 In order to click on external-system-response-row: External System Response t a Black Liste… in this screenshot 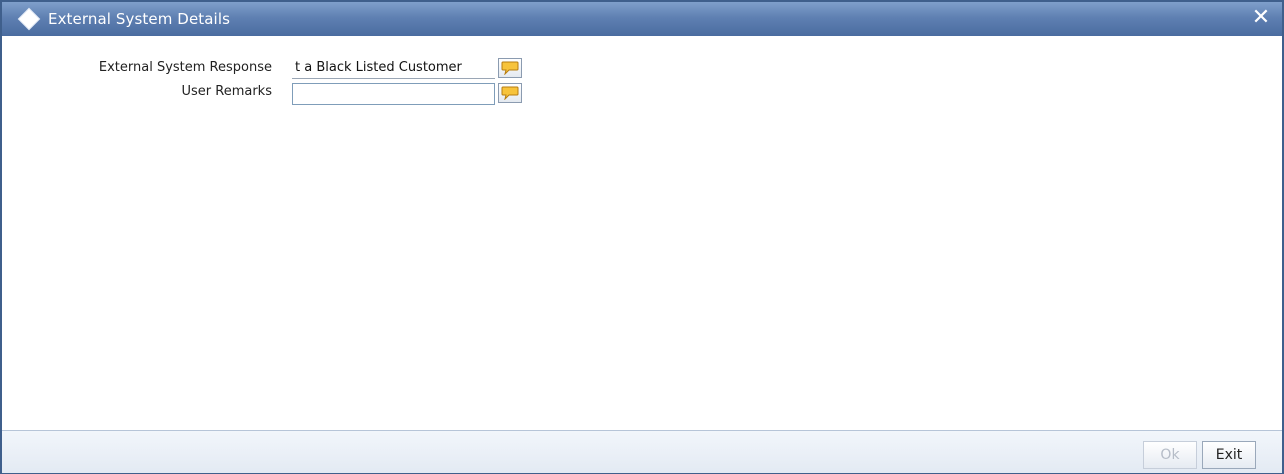, I will do `click(302, 69)`.